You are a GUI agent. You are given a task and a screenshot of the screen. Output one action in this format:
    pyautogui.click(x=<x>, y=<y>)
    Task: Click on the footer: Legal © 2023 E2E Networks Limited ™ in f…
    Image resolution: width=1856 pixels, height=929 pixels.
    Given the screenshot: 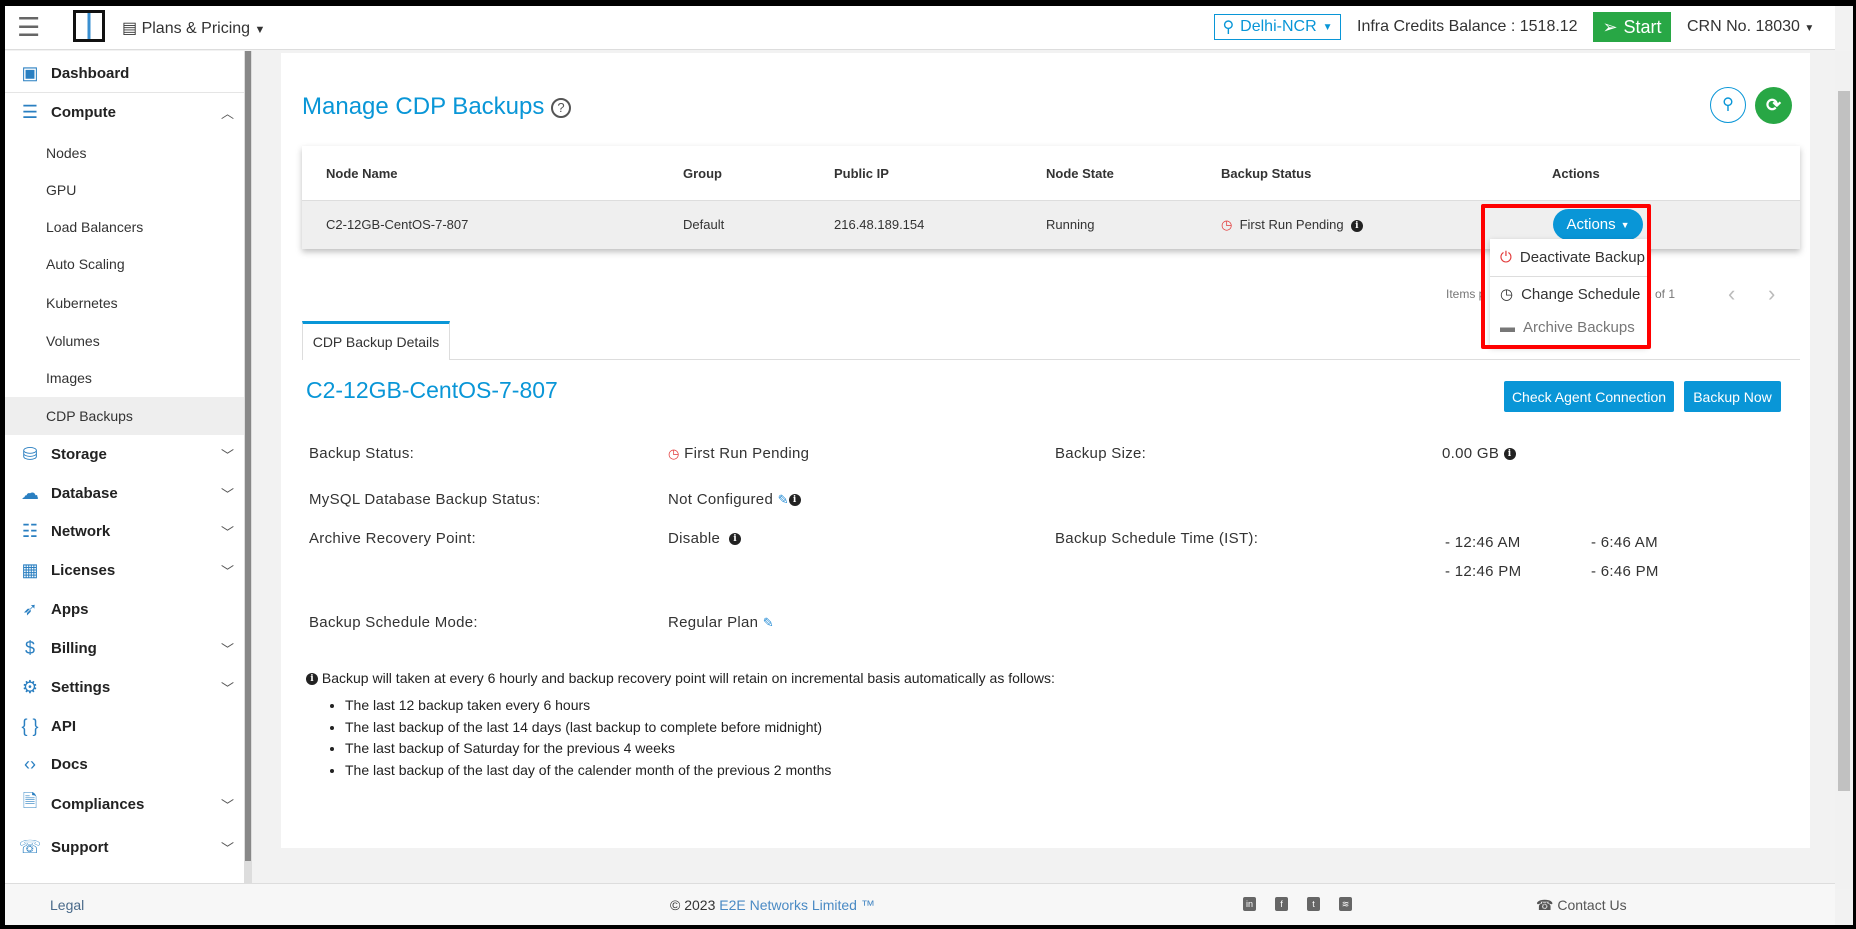 What is the action you would take?
    pyautogui.click(x=920, y=904)
    